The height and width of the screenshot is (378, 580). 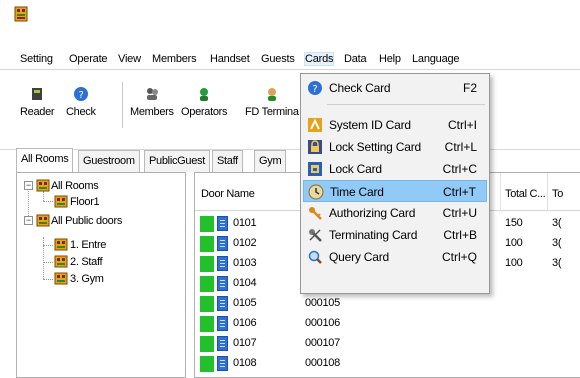 What do you see at coordinates (395, 213) in the screenshot?
I see `menu-item-authorizing-card: Authorizing Card Ctrl+U` at bounding box center [395, 213].